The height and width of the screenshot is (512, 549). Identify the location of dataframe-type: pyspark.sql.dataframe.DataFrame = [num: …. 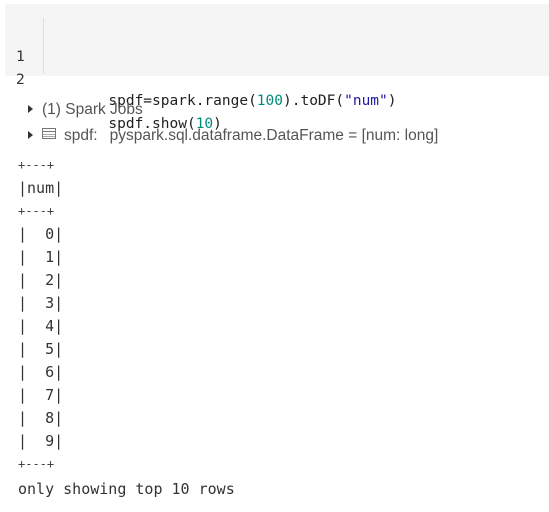
(274, 135).